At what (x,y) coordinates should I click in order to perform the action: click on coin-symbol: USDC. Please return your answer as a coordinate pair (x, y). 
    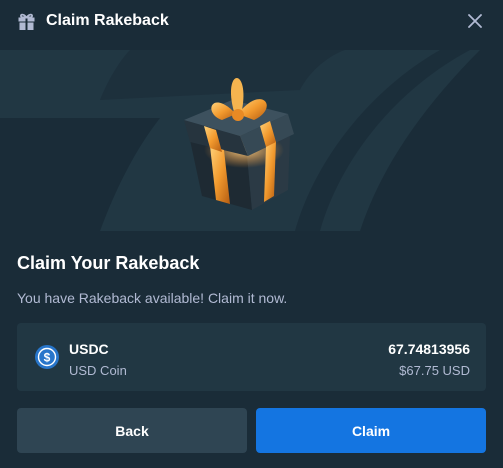
    Looking at the image, I should click on (89, 349).